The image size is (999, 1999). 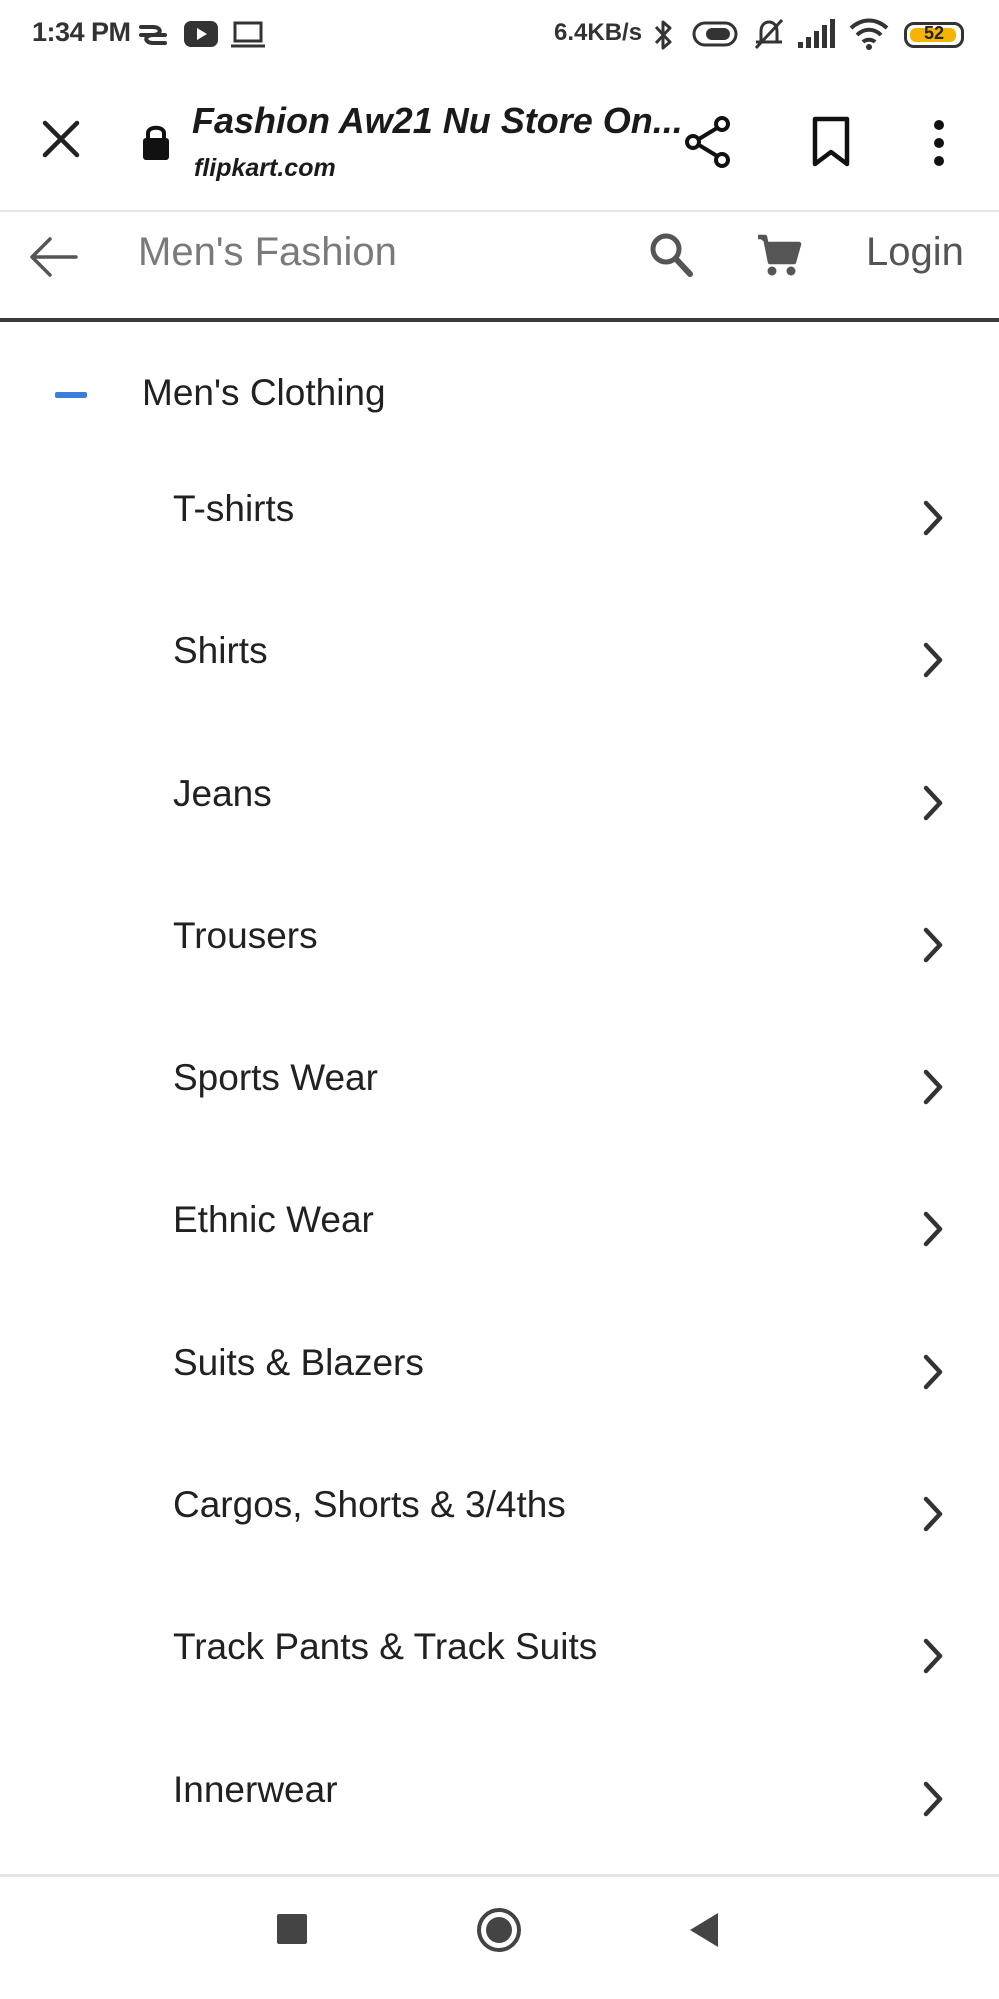 I want to click on browser-toolbar: Fashion Aw21 Nu Store On... flipkart.com, so click(x=499, y=141).